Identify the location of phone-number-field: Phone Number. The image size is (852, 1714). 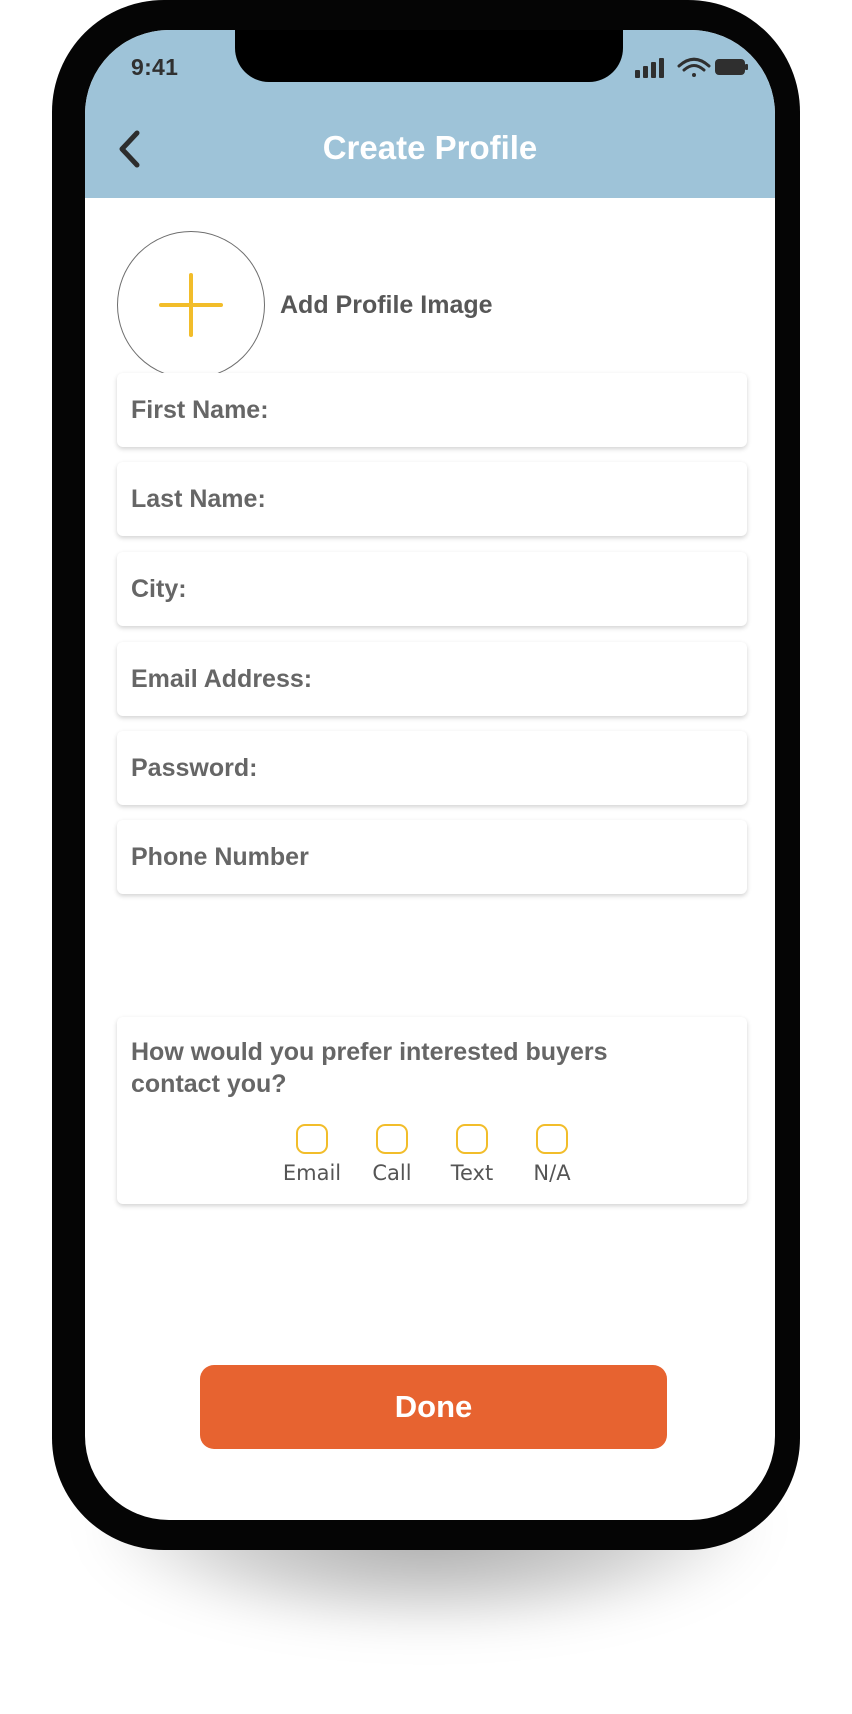
(432, 857).